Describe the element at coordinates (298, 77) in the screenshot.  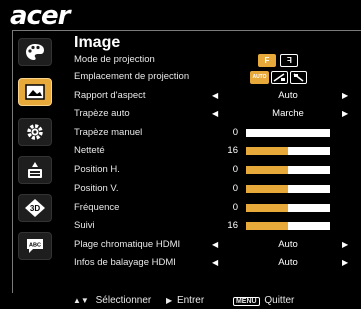
I see `ceiling-location-icon` at that location.